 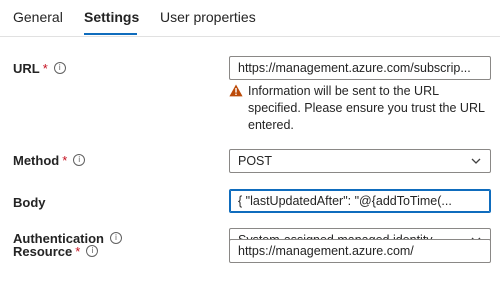 I want to click on tab-general: General, so click(x=38, y=17).